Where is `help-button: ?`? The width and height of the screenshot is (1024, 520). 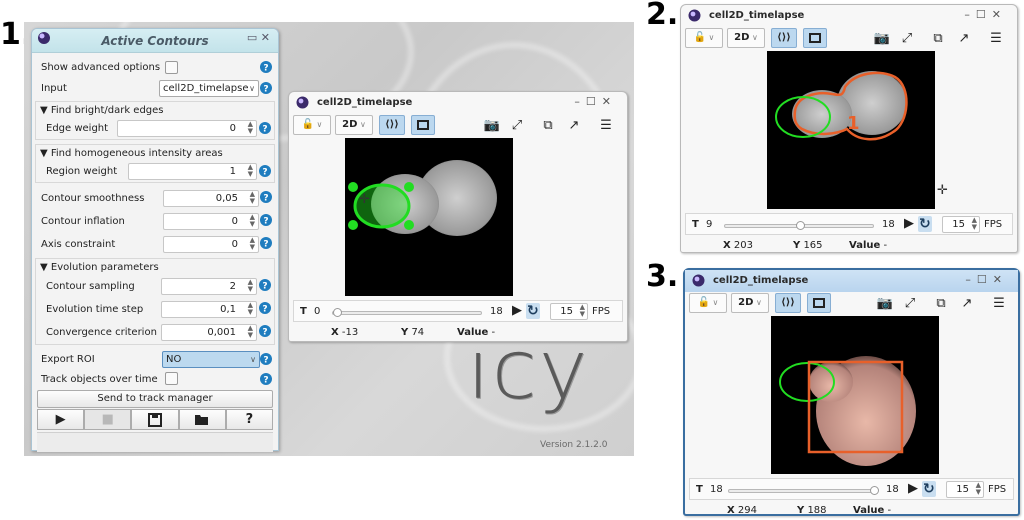
help-button: ? is located at coordinates (249, 419).